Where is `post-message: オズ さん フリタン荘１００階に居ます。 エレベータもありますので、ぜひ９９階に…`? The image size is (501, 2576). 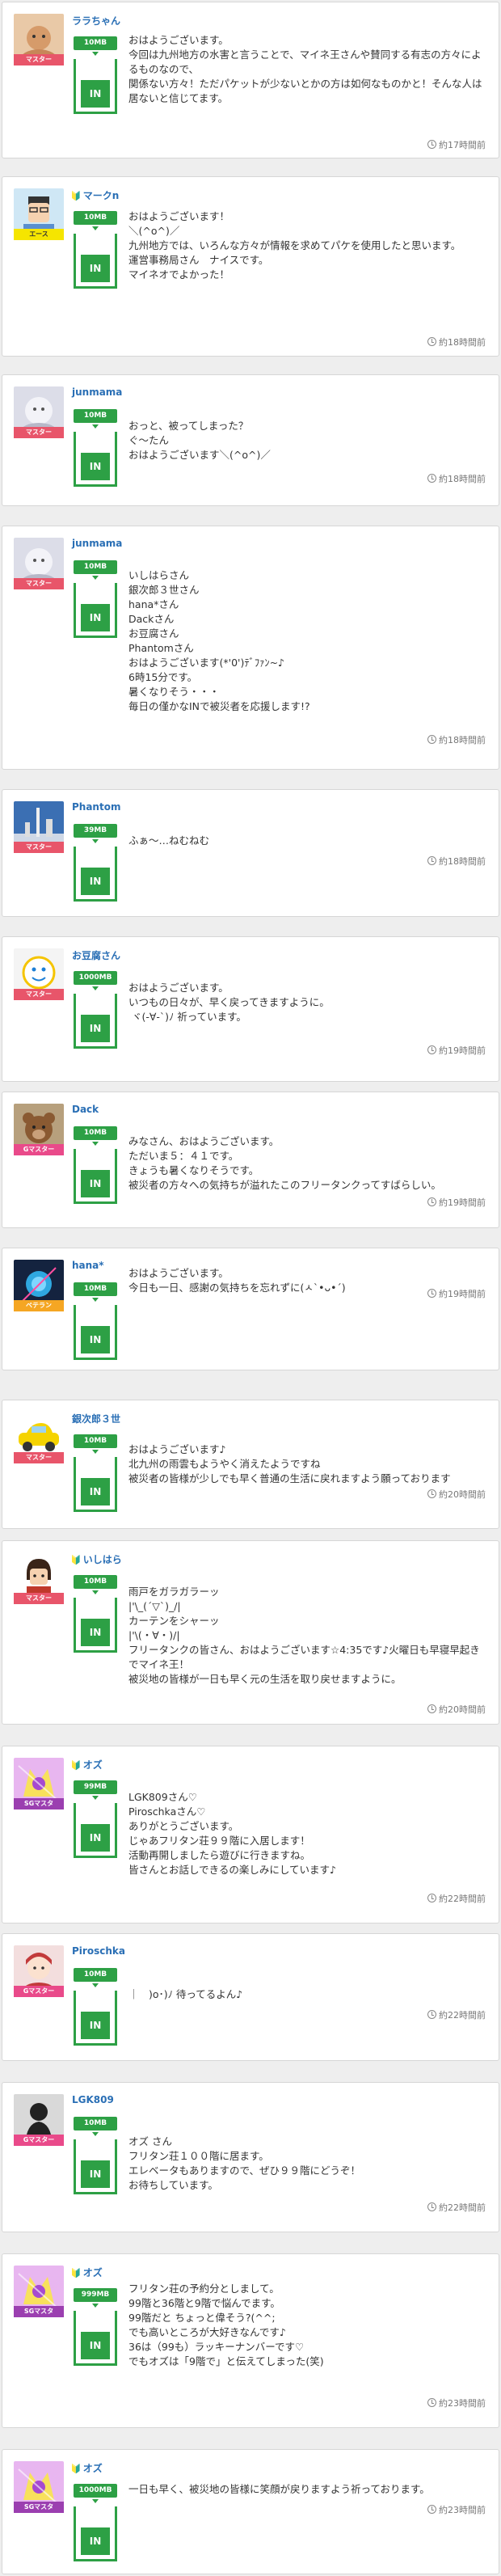
post-message: オズ さん フリタン荘１００階に居ます。 エレベータもありますので、ぜひ９９階に… is located at coordinates (244, 2163).